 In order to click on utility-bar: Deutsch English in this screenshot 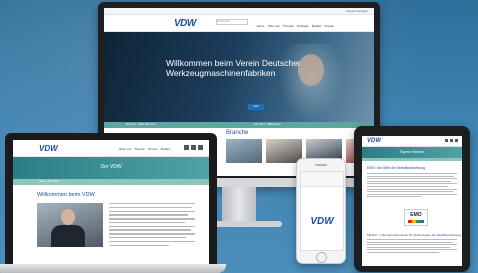, I will do `click(239, 11)`.